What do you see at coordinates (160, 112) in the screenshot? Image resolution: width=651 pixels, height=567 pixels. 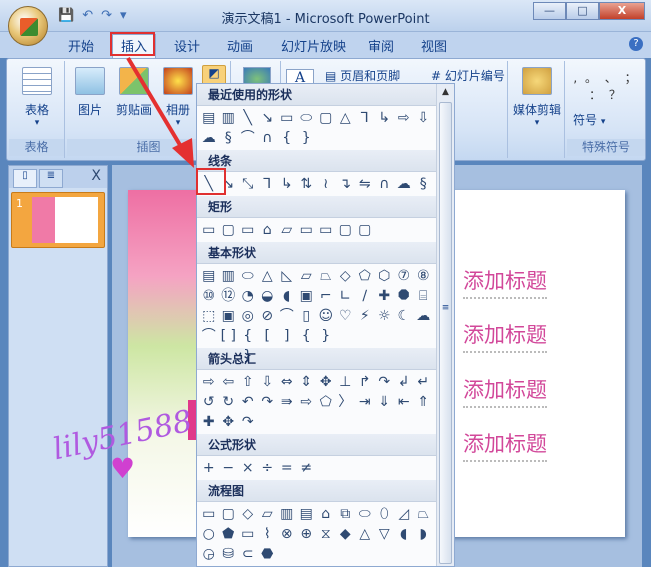 I see `red-arrow-icon` at bounding box center [160, 112].